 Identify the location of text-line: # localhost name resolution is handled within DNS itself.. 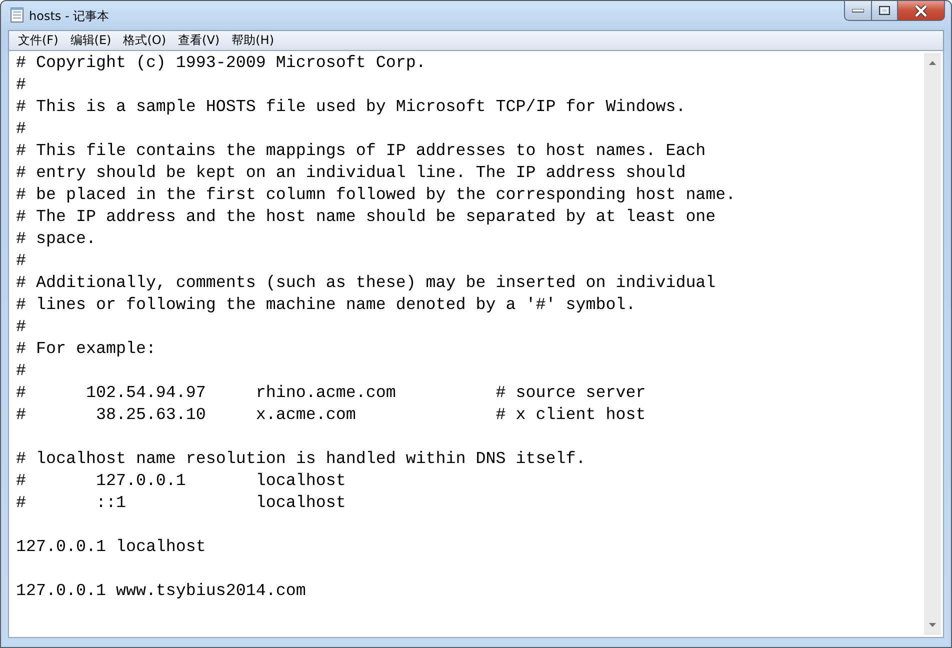
(301, 460).